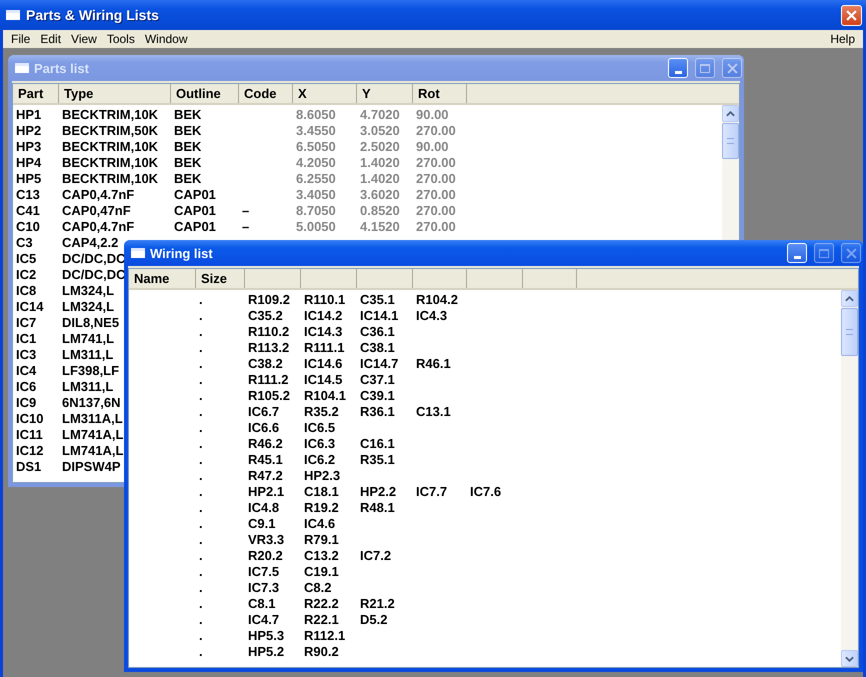 Image resolution: width=866 pixels, height=677 pixels. Describe the element at coordinates (266, 93) in the screenshot. I see `column-header: Code` at that location.